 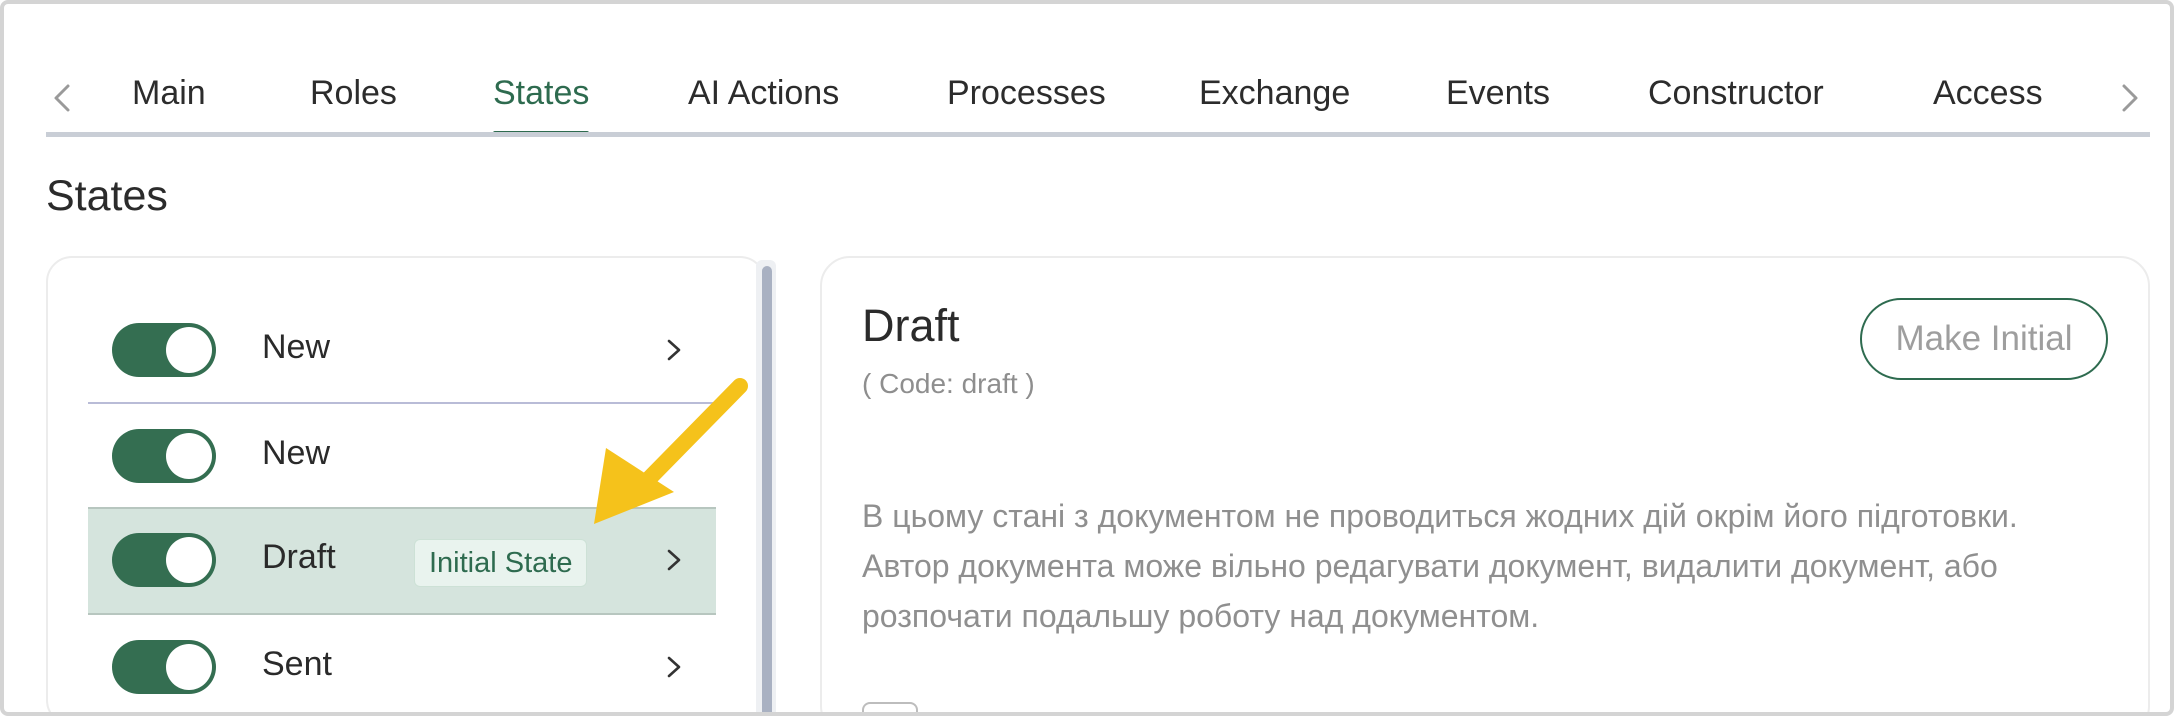 What do you see at coordinates (1988, 99) in the screenshot?
I see `tab-access: Access` at bounding box center [1988, 99].